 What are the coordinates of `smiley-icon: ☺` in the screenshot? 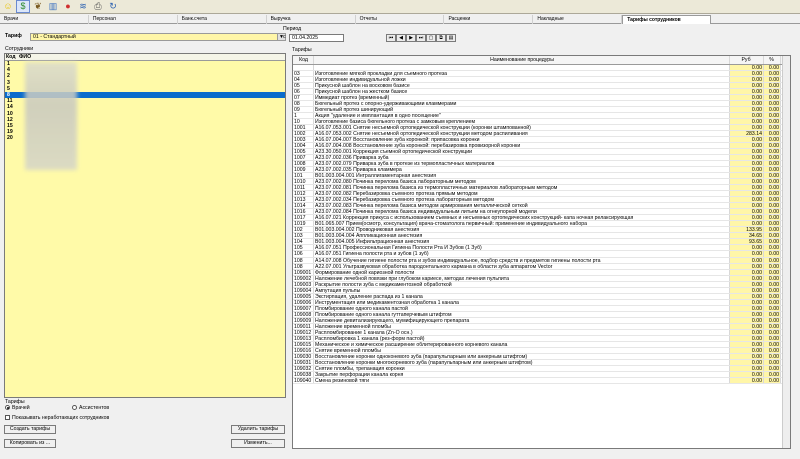 It's located at (8, 6).